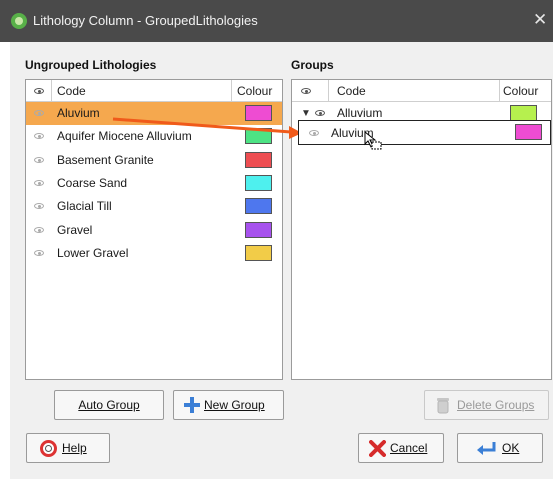  What do you see at coordinates (540, 20) in the screenshot?
I see `close-icon: ✕` at bounding box center [540, 20].